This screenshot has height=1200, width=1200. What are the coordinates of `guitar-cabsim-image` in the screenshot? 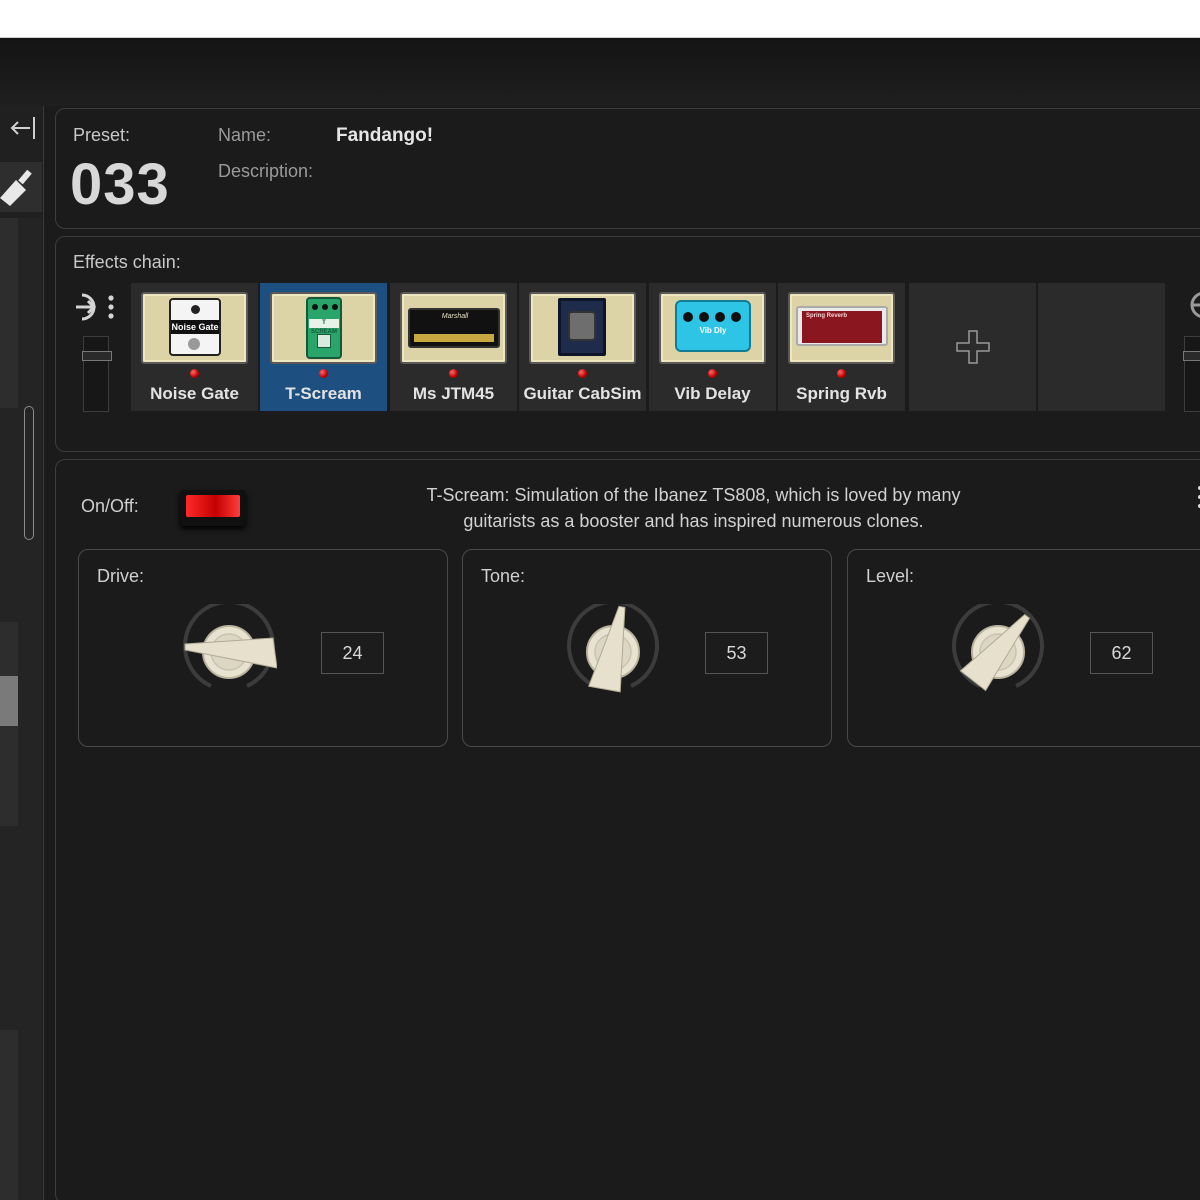 It's located at (582, 328).